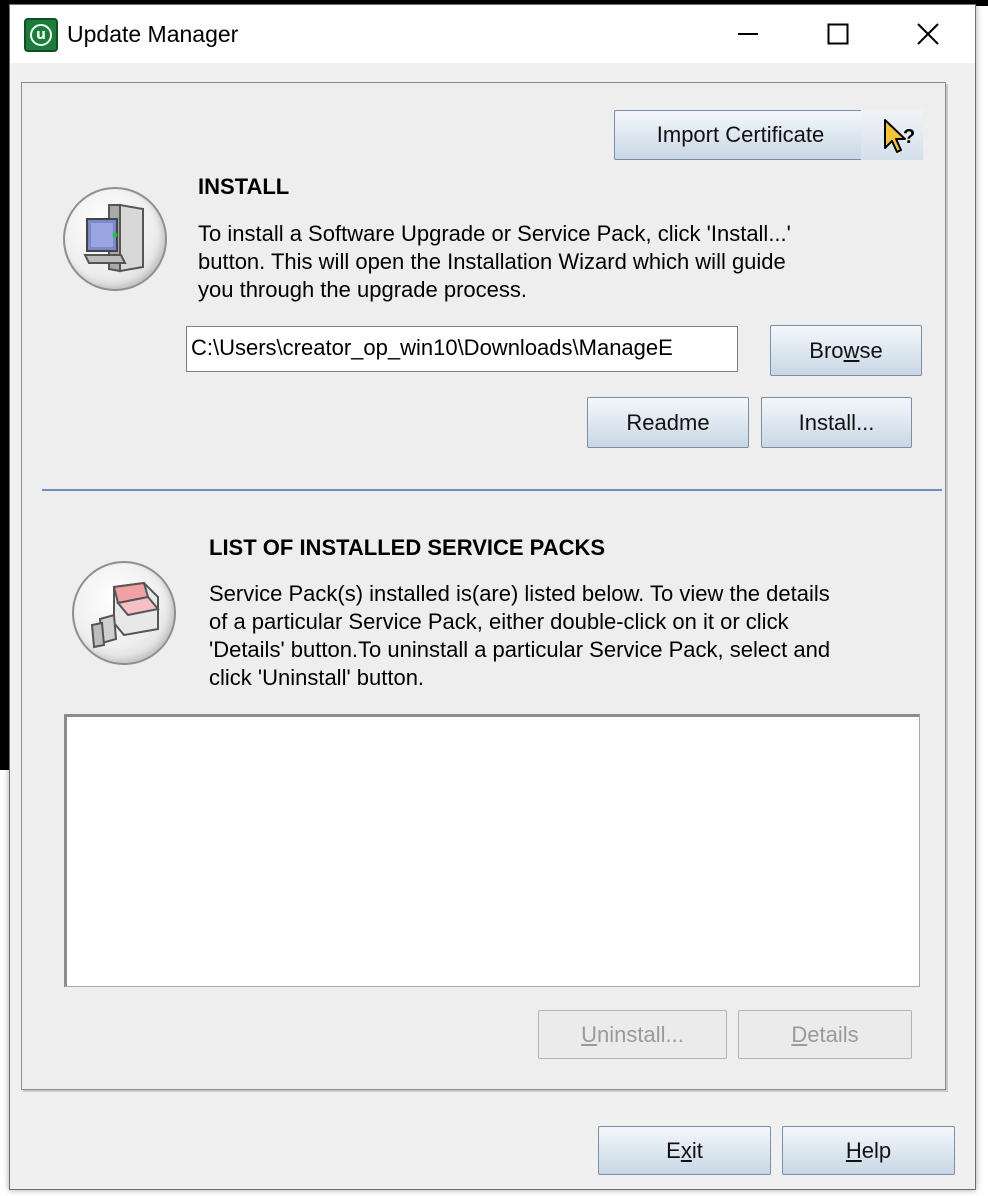  I want to click on install-heading: INSTALL, so click(244, 186).